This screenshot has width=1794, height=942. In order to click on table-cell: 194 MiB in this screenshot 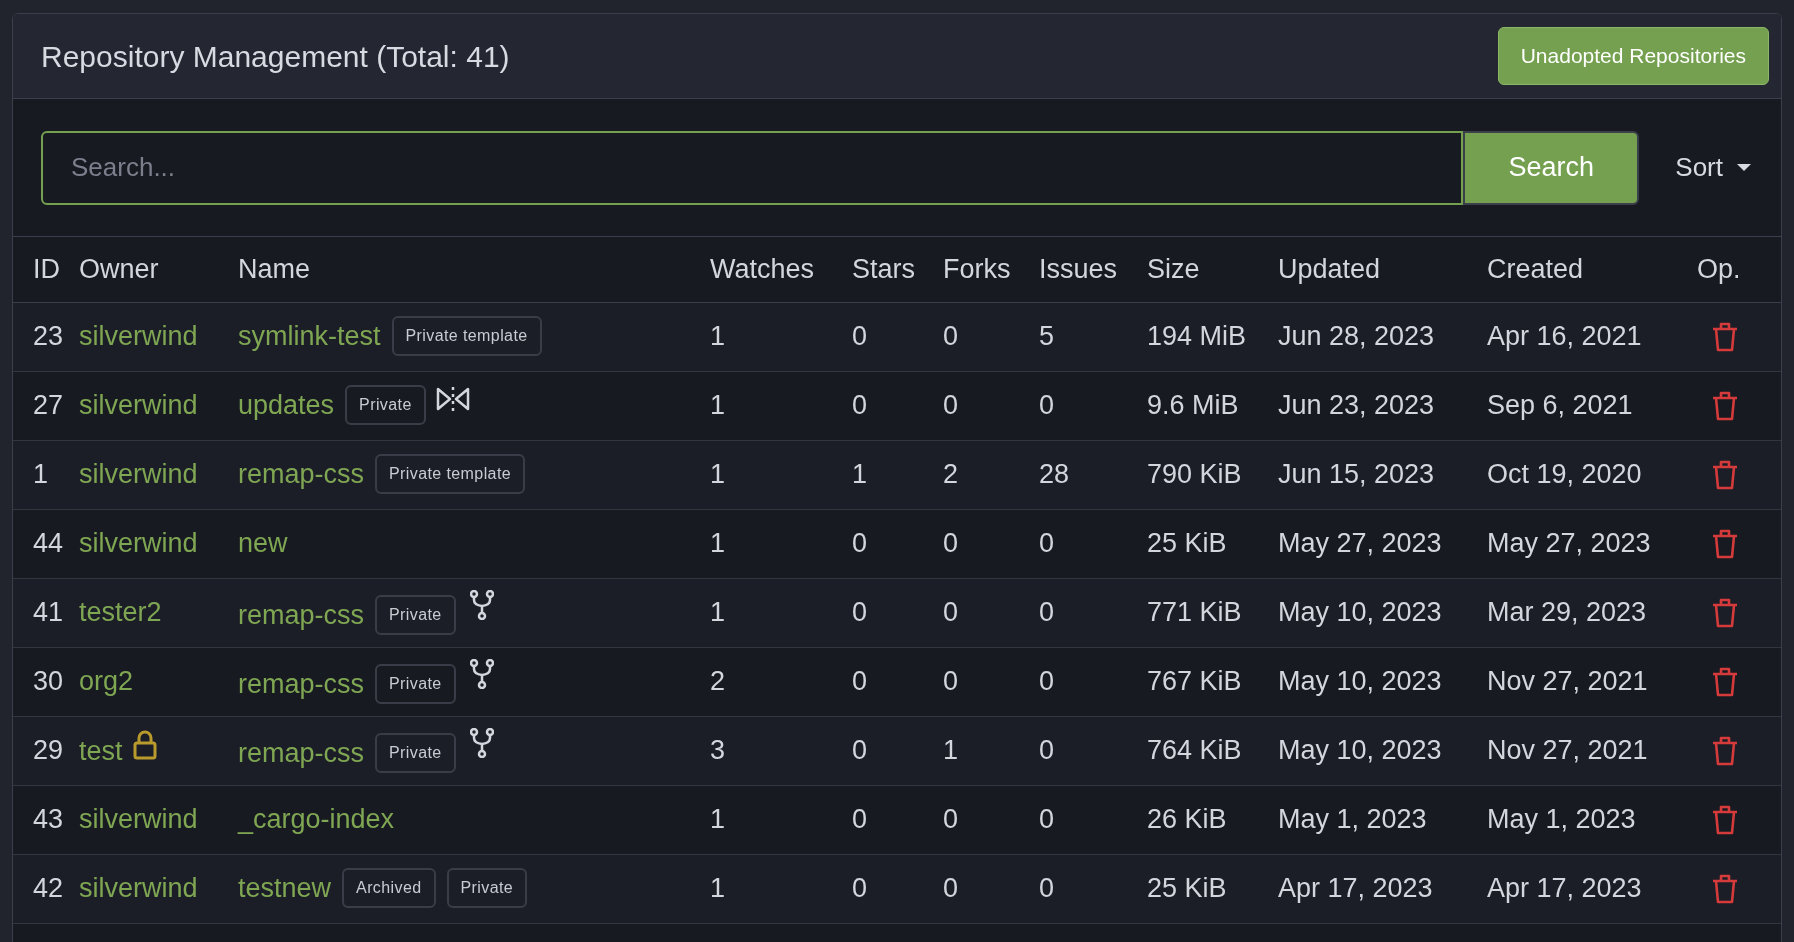, I will do `click(1197, 336)`.